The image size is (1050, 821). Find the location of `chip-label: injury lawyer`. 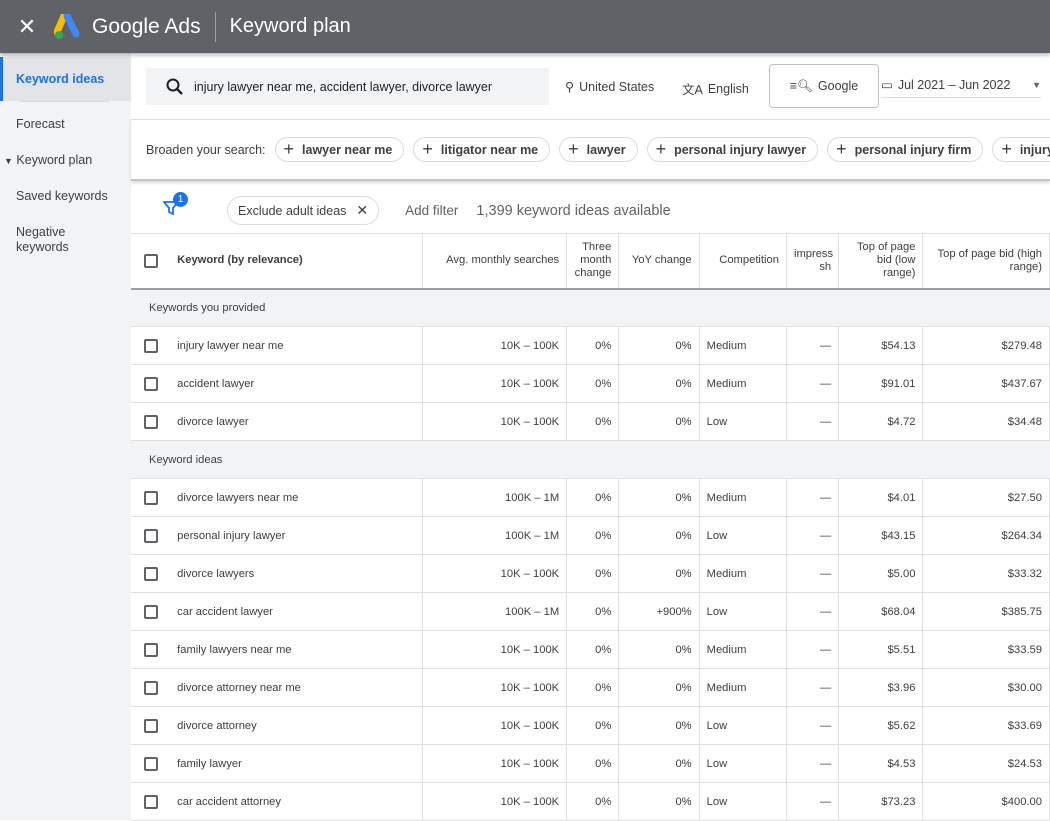

chip-label: injury lawyer is located at coordinates (1034, 149).